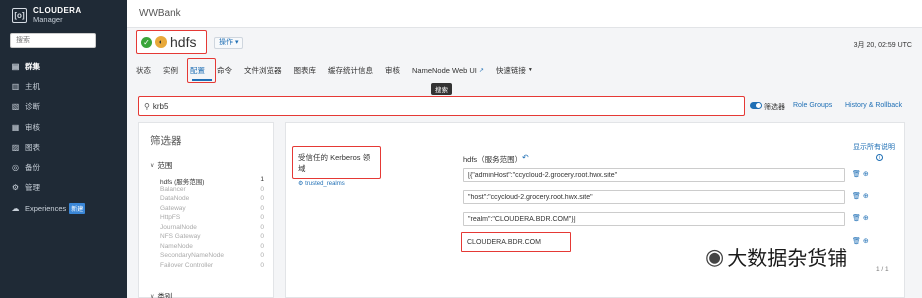  I want to click on new-badge: 新建, so click(77, 208).